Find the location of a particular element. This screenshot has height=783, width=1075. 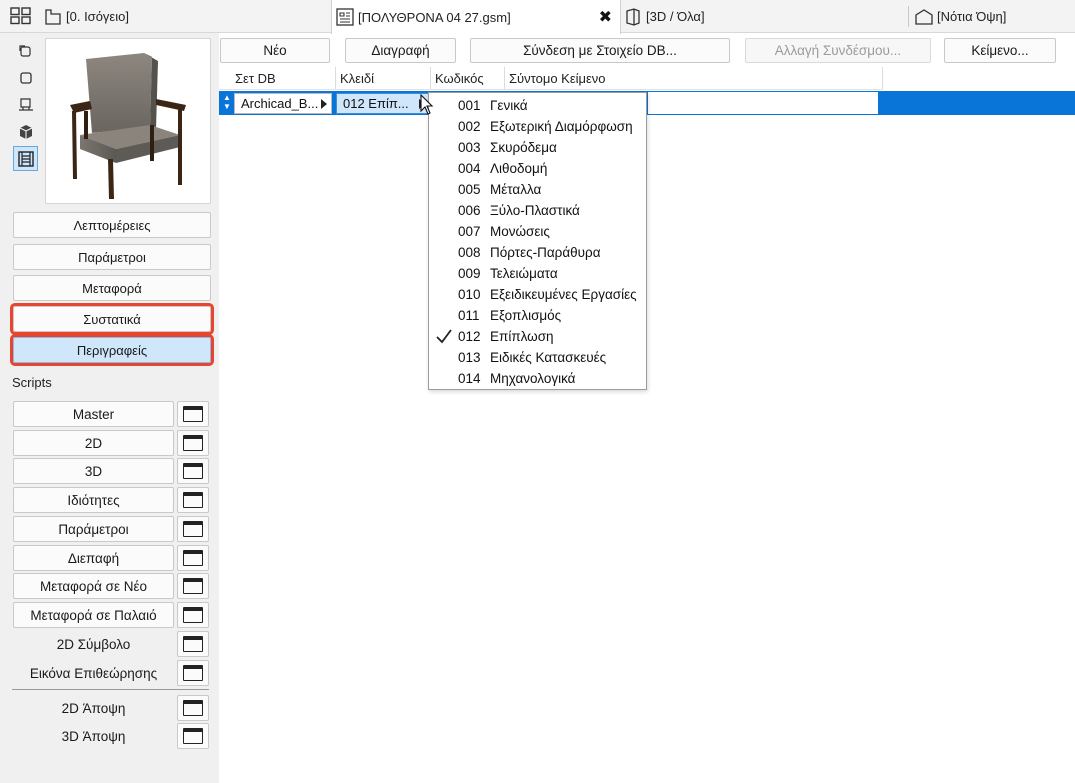

menu-item: 010 Εξειδικευμένες Εργασίες is located at coordinates (537, 294).